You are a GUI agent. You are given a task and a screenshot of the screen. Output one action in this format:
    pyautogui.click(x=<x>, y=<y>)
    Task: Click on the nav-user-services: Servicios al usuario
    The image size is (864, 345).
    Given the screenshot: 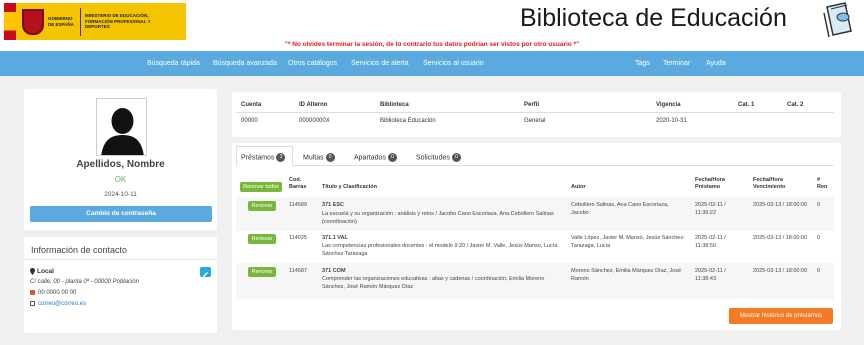 What is the action you would take?
    pyautogui.click(x=453, y=63)
    